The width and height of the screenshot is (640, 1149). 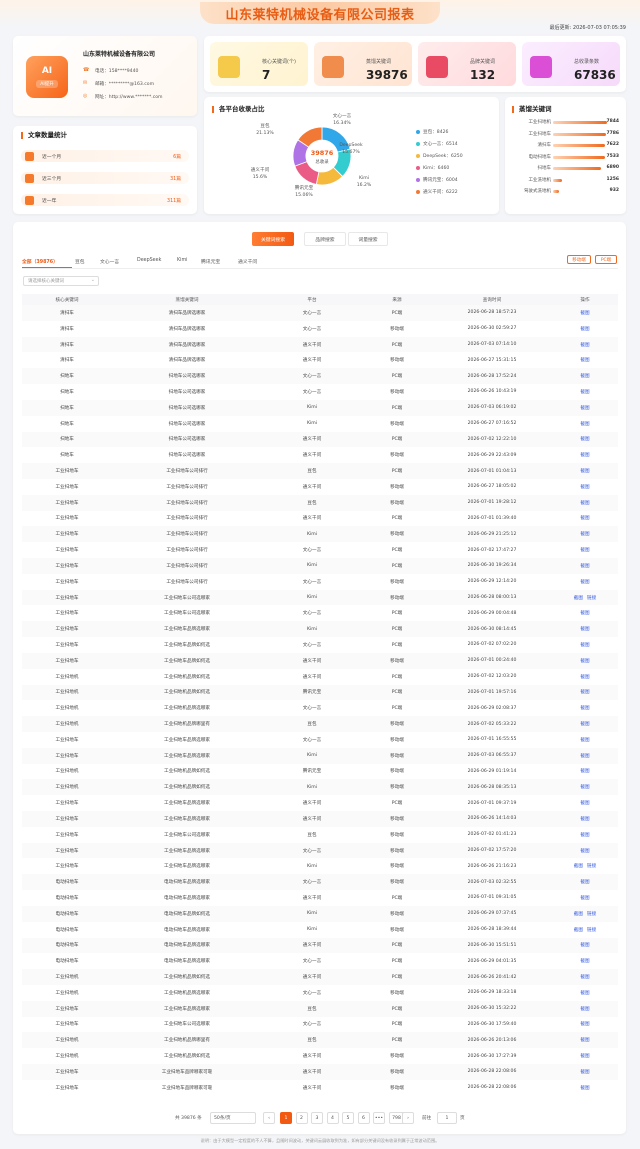 I want to click on article-item-month: 近一个月 6篇, so click(x=105, y=156).